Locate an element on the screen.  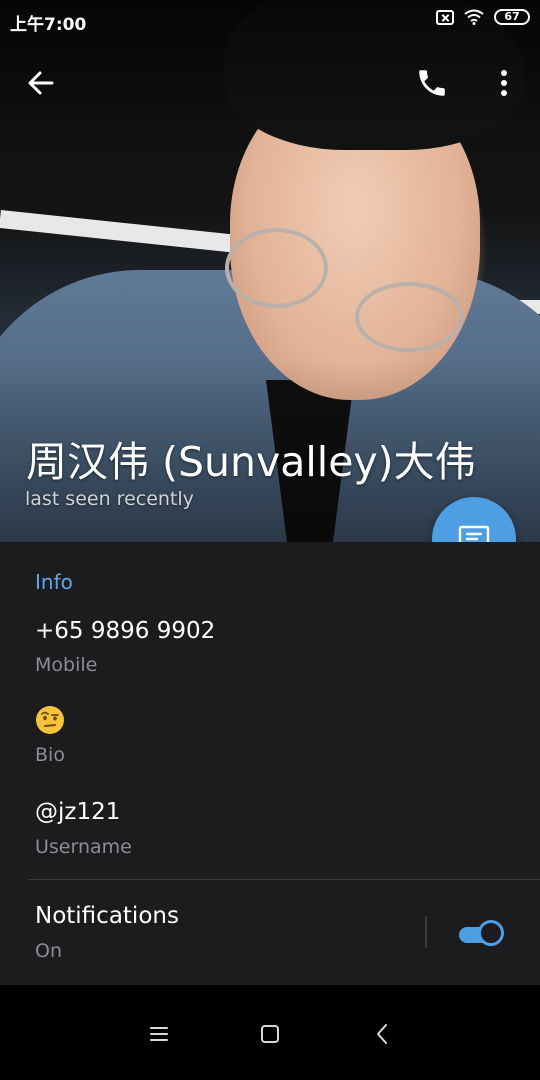
notifications-state: On is located at coordinates (48, 951).